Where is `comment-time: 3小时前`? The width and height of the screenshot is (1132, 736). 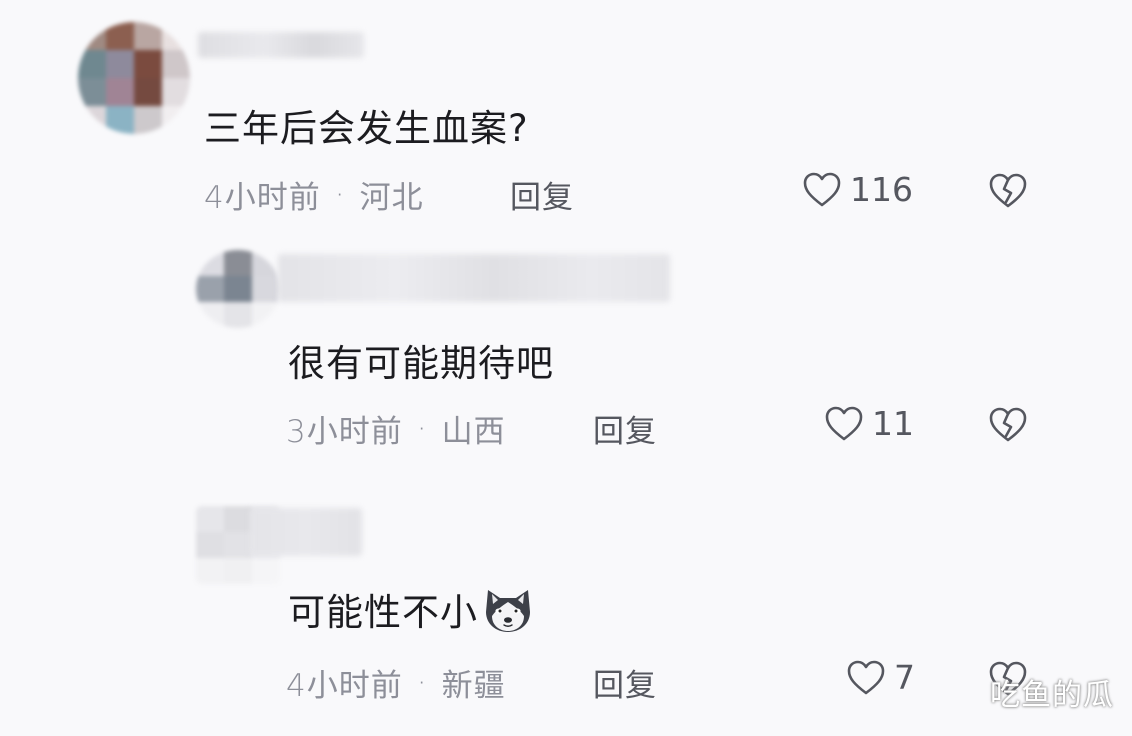 comment-time: 3小时前 is located at coordinates (344, 432).